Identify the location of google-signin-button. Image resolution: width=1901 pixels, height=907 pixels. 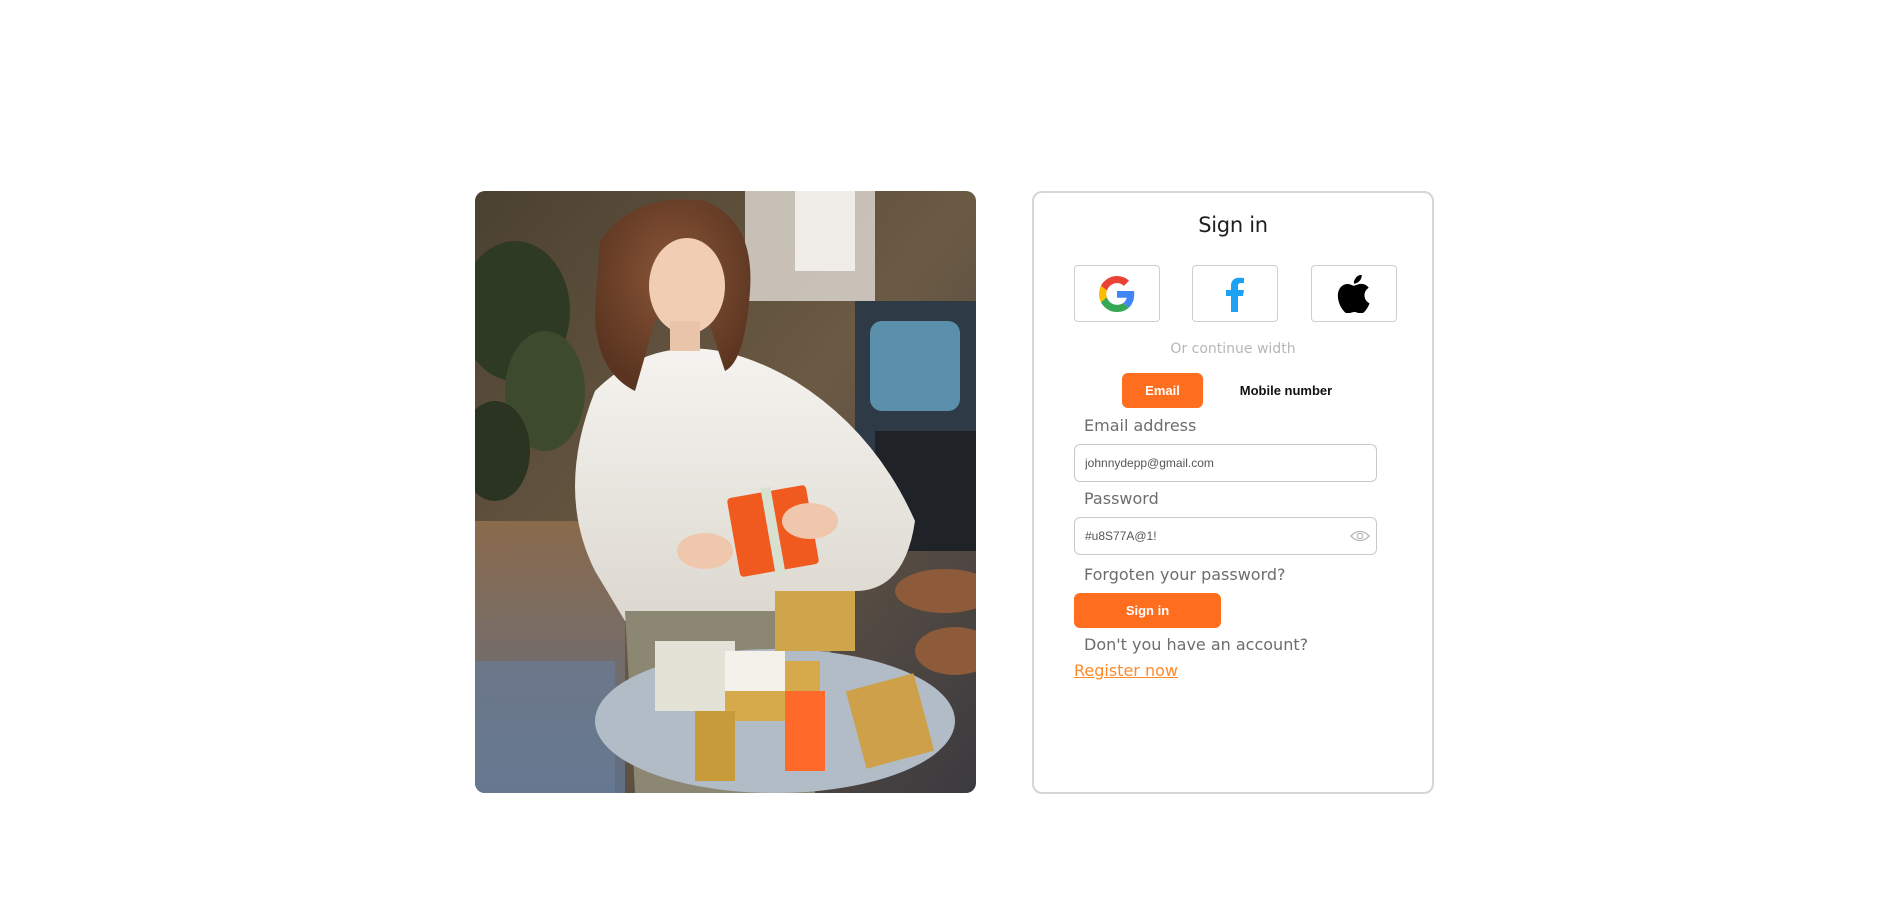
(1117, 293).